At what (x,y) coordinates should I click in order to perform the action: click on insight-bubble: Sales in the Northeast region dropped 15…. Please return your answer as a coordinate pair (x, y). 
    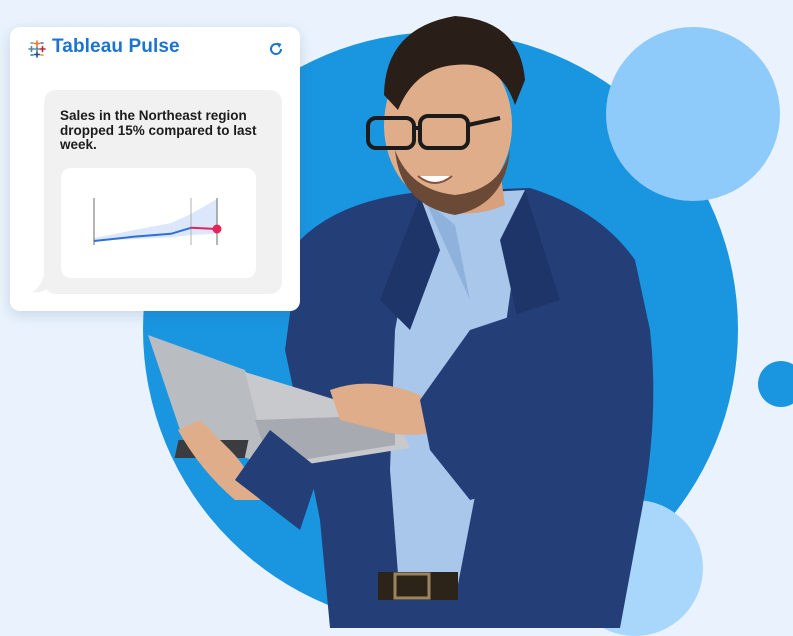
    Looking at the image, I should click on (163, 192).